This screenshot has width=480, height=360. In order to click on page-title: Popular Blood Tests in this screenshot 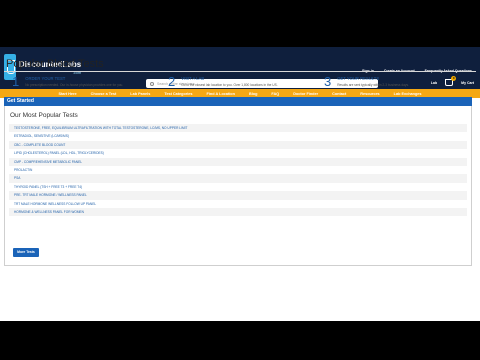, I will do `click(55, 64)`.